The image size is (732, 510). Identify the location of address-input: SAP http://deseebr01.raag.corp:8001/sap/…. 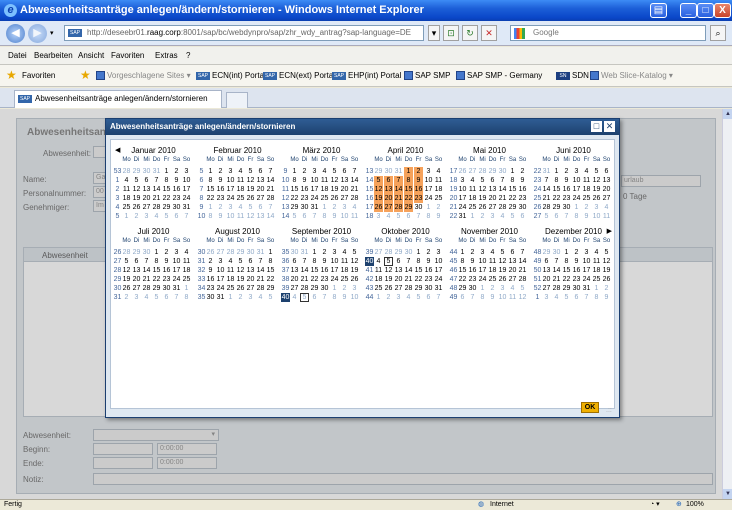
(244, 33).